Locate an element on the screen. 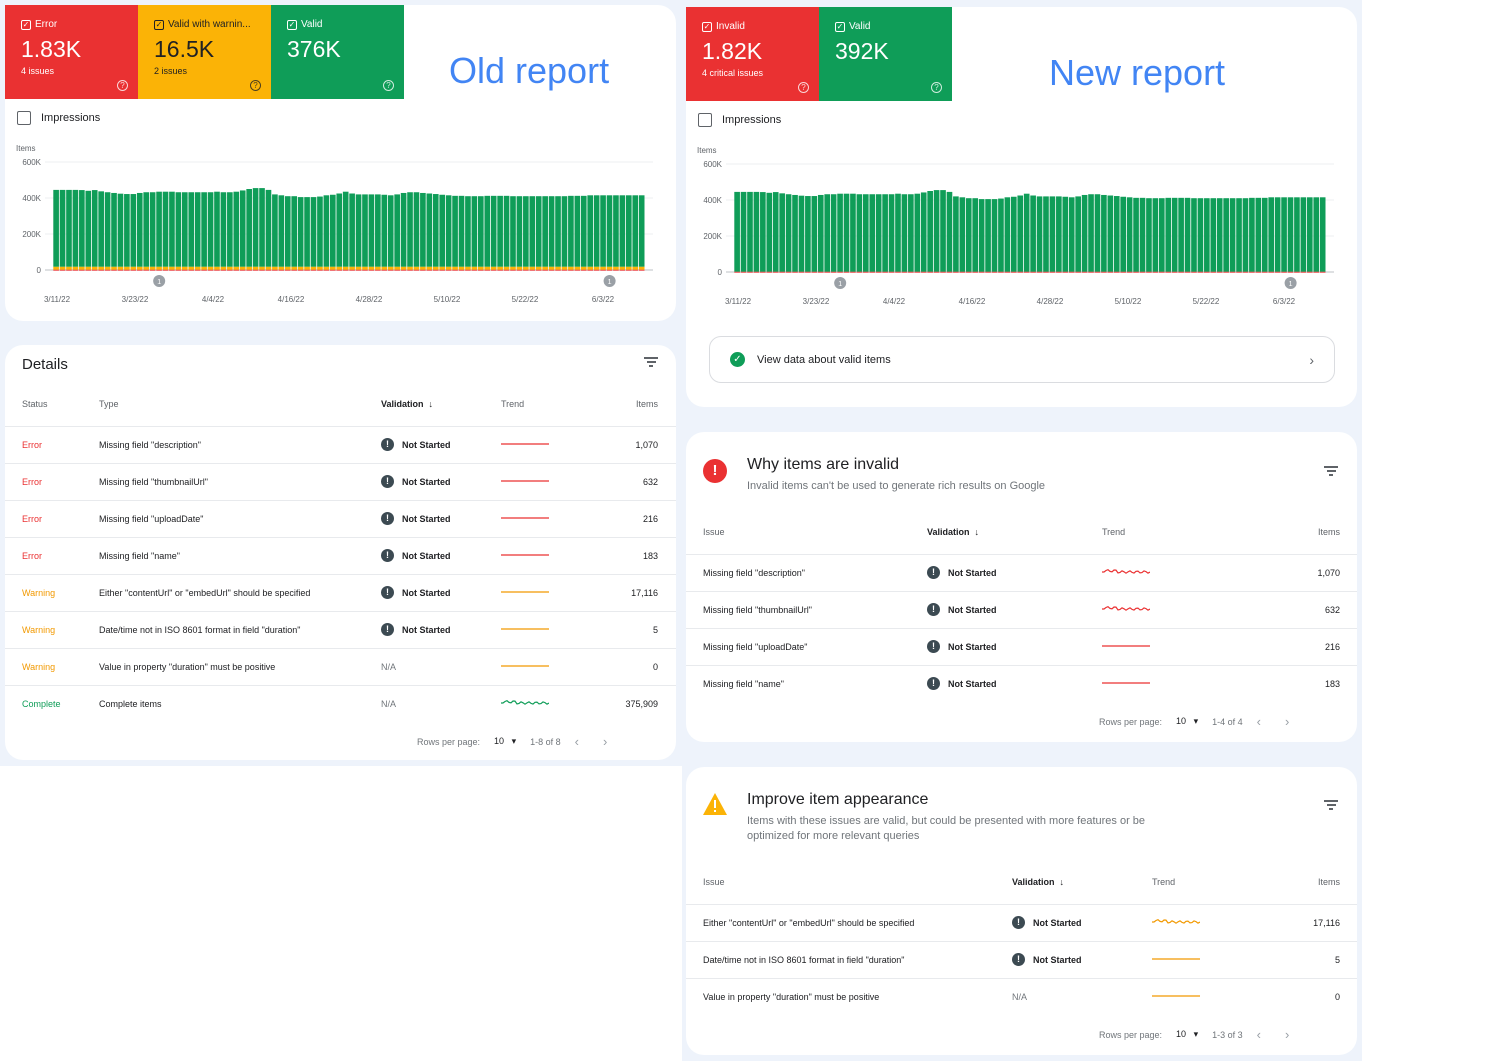  status-tile-valid: ✓ Valid 392K? is located at coordinates (885, 54).